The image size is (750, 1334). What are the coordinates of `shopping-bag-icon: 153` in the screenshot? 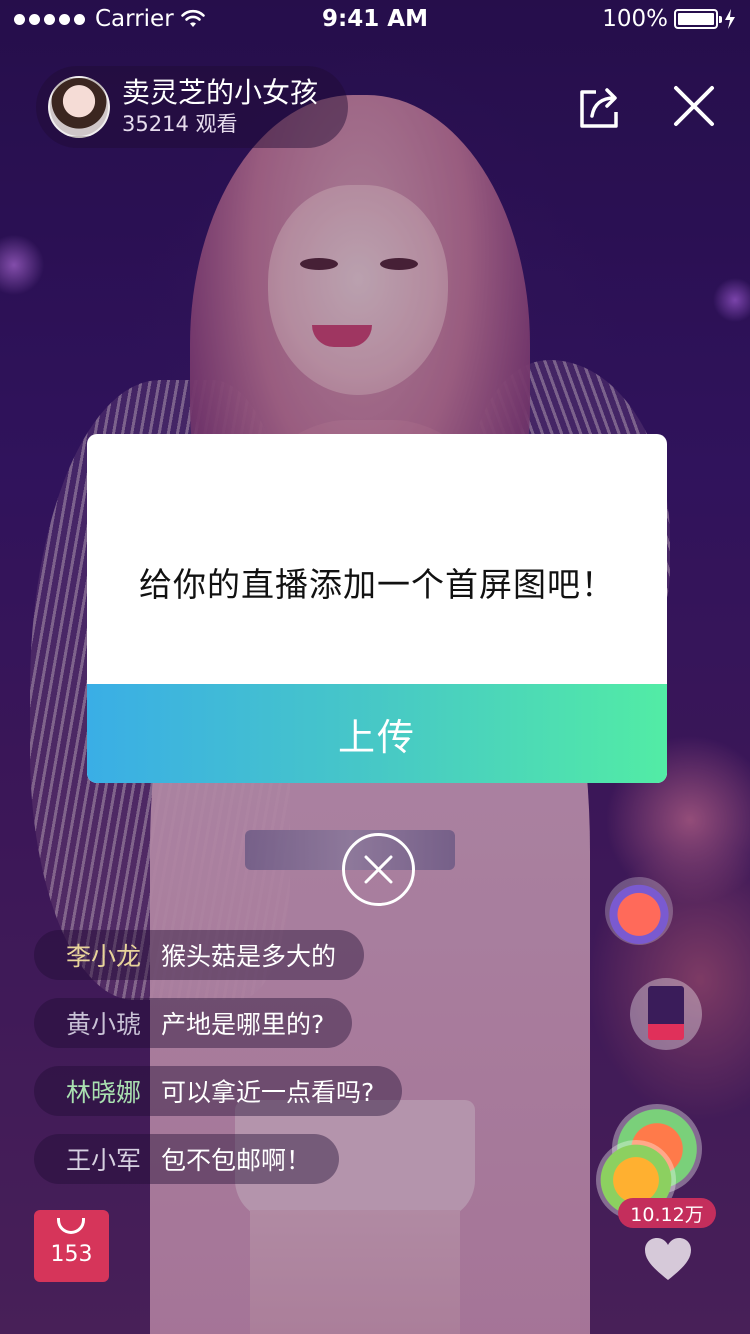 It's located at (71, 1246).